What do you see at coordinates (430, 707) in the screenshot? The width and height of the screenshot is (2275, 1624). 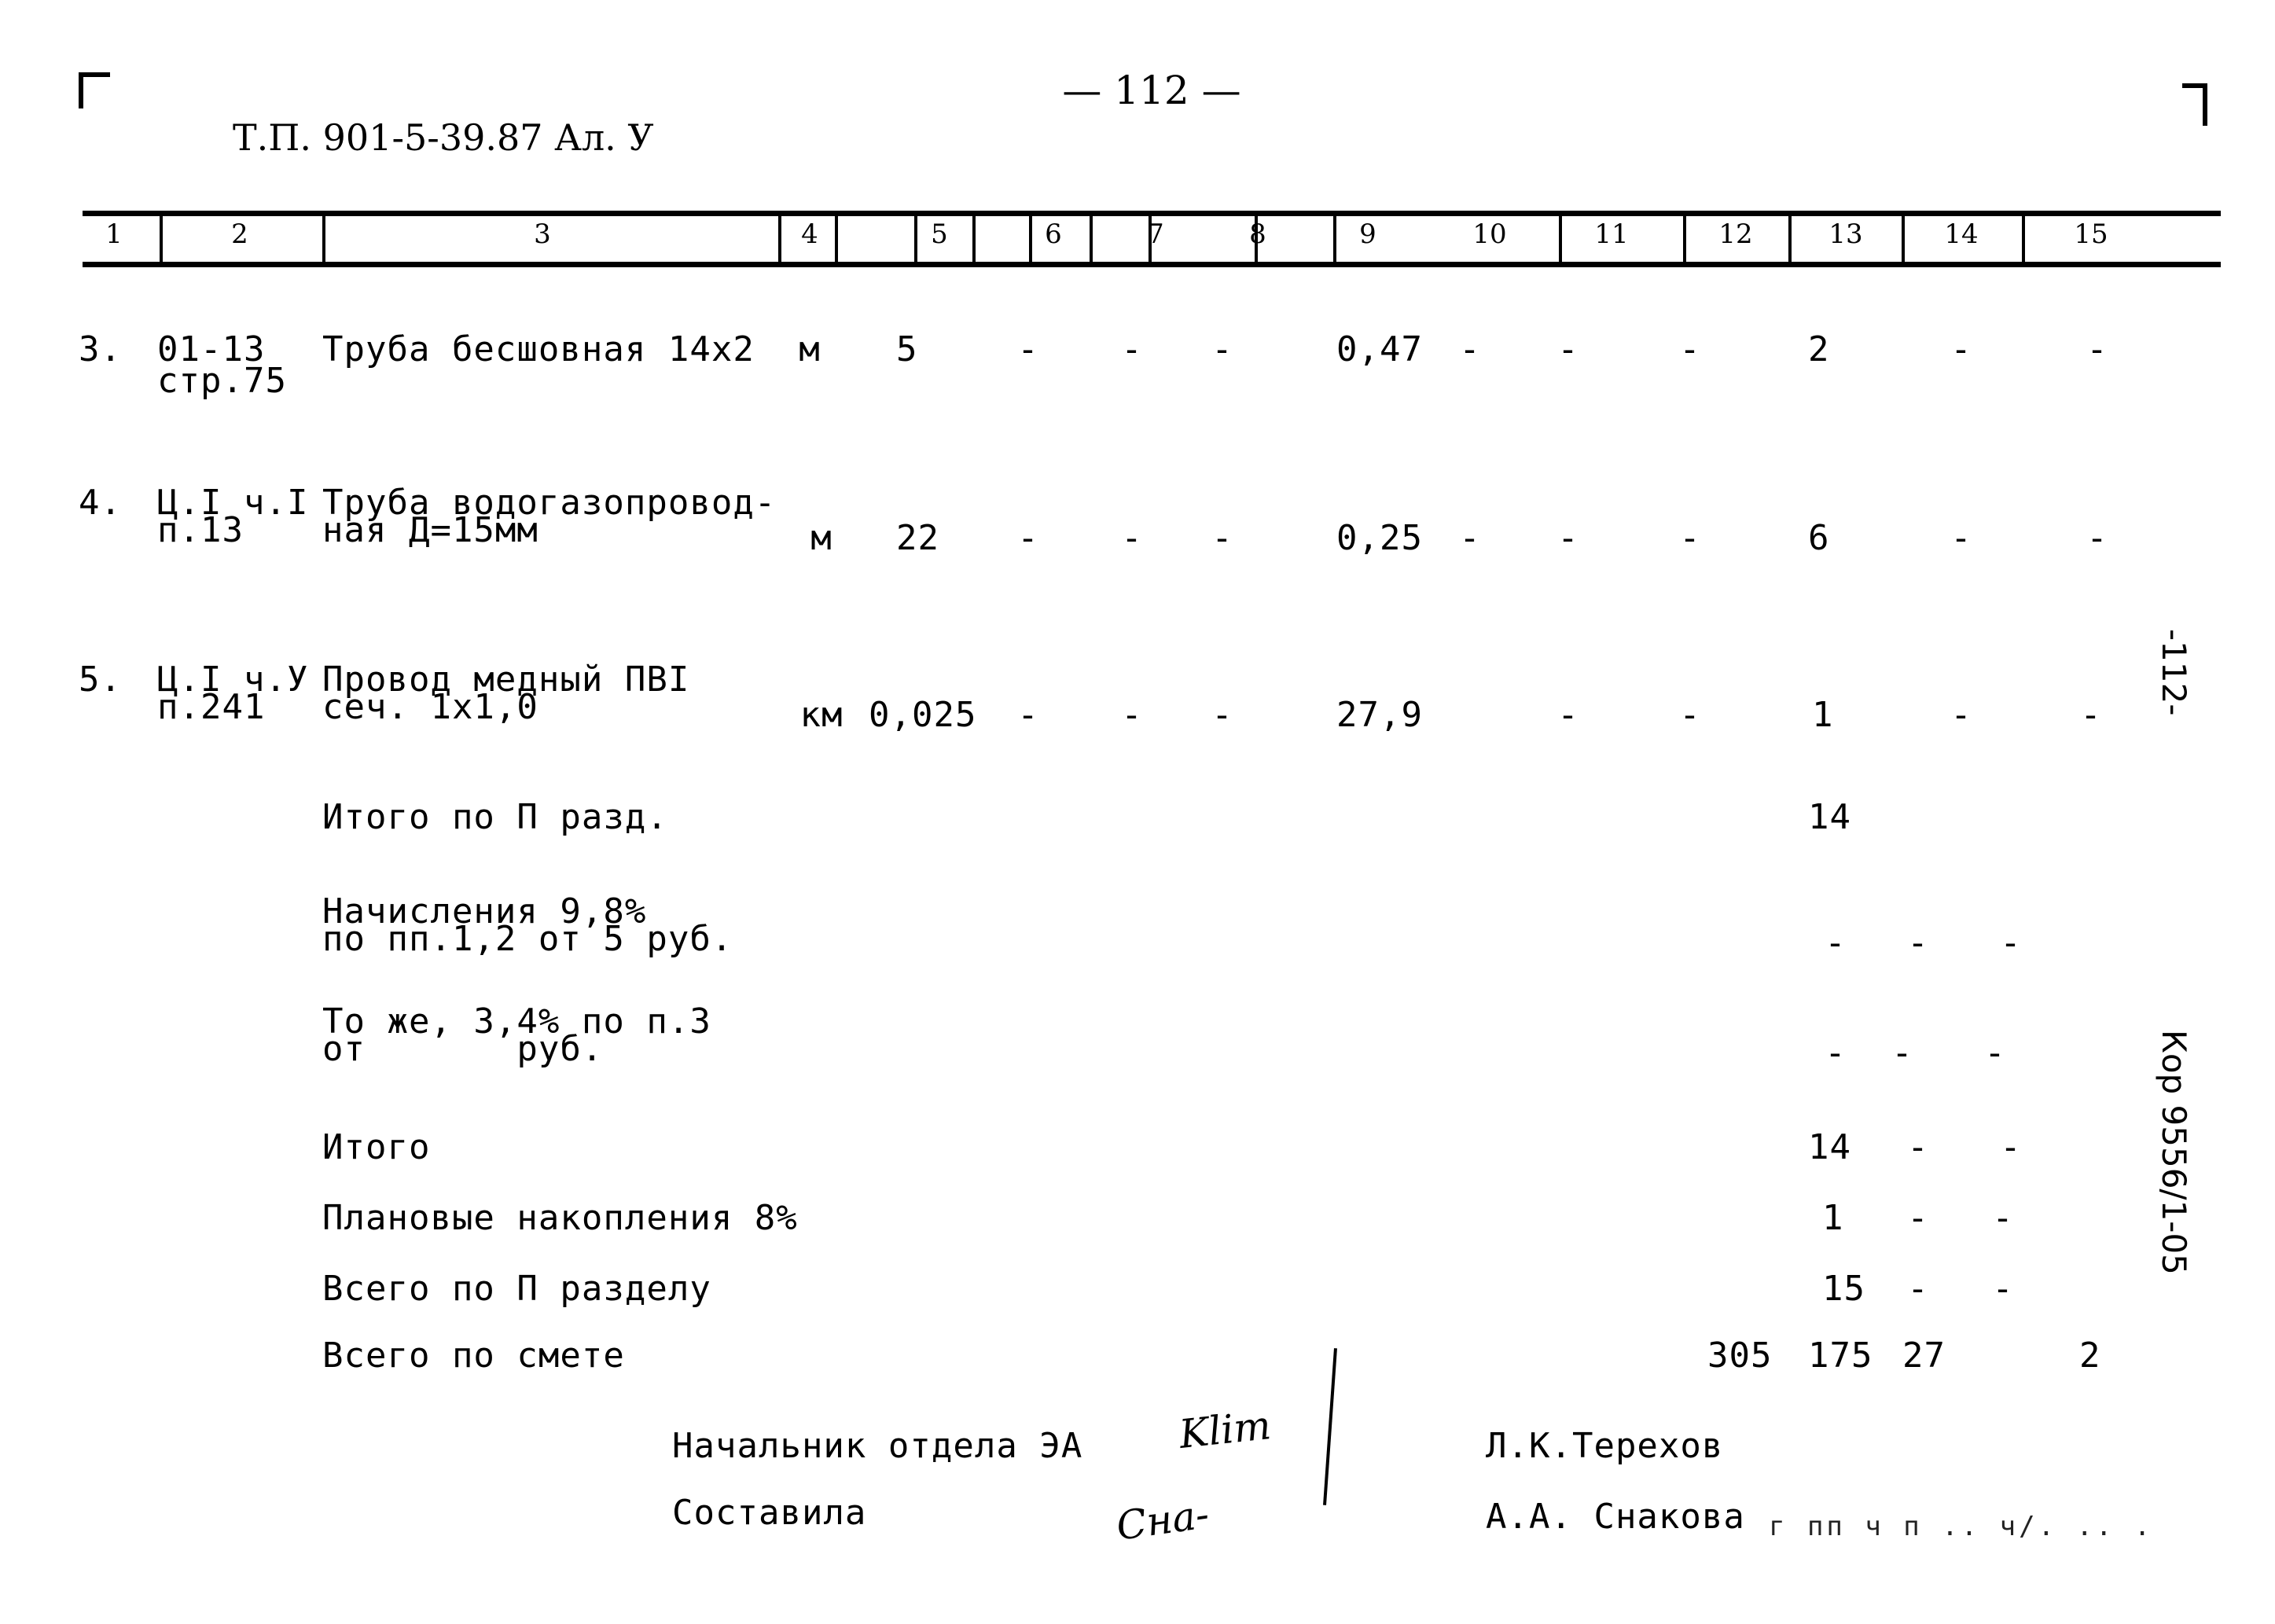 I see `row-description-line2: сеч. 1х1,0` at bounding box center [430, 707].